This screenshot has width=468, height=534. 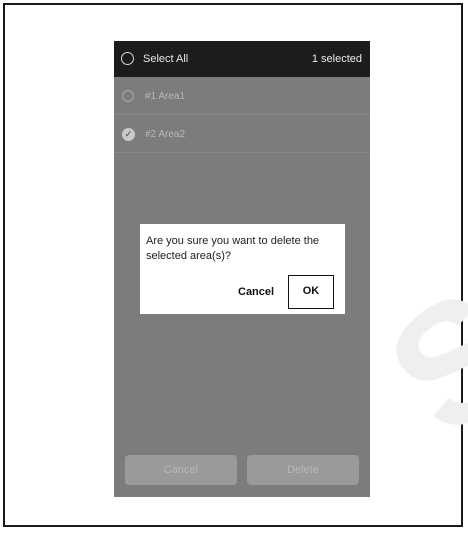 I want to click on dialog-cancel-button: Cancel, so click(x=256, y=292).